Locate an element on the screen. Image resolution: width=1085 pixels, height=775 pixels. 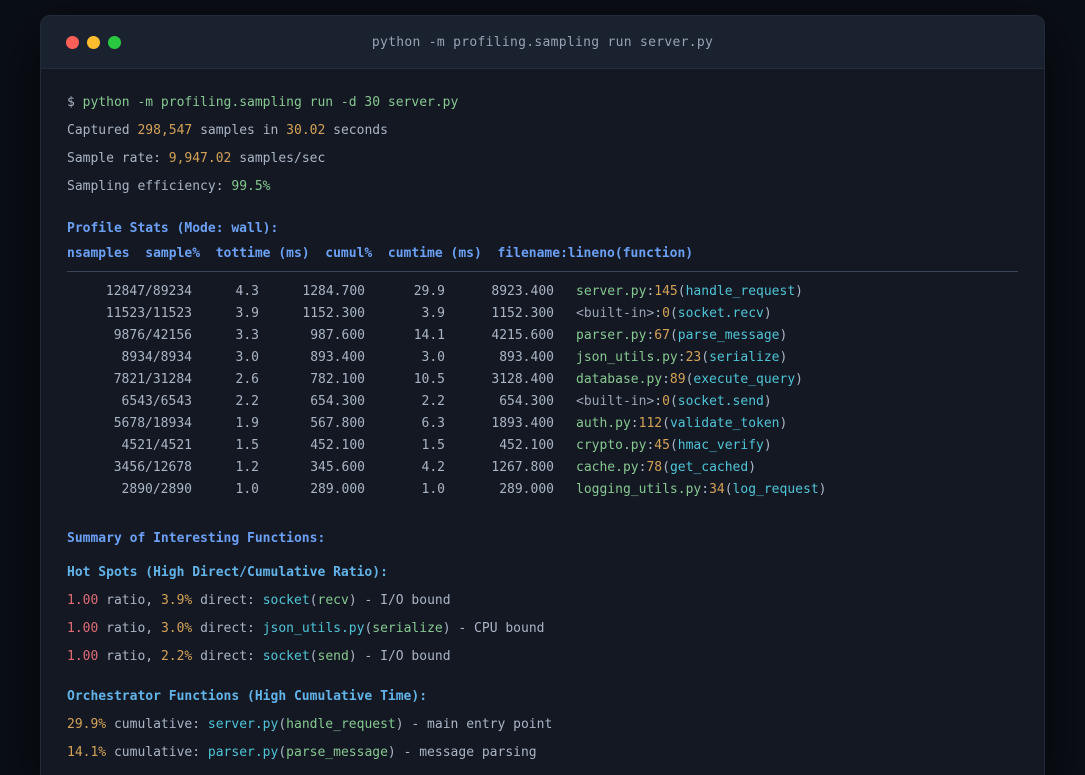
cell-cumul-pct: 14.1 is located at coordinates (429, 335).